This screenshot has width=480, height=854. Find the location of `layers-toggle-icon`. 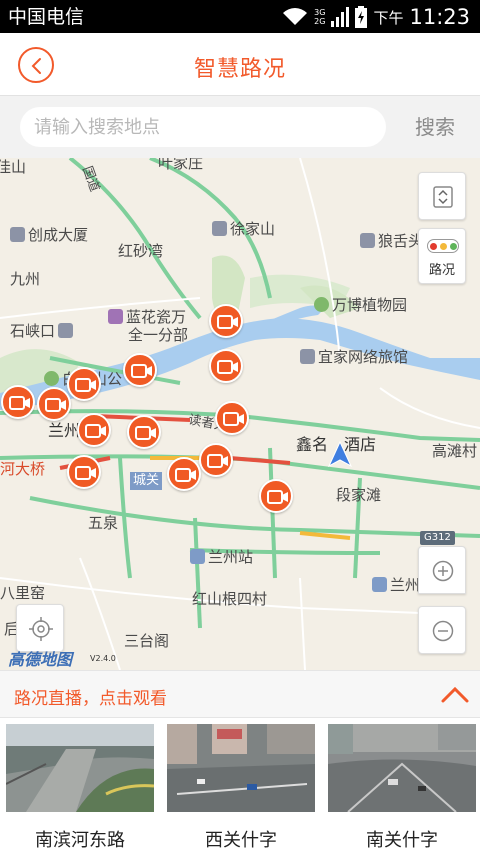

layers-toggle-icon is located at coordinates (443, 197).